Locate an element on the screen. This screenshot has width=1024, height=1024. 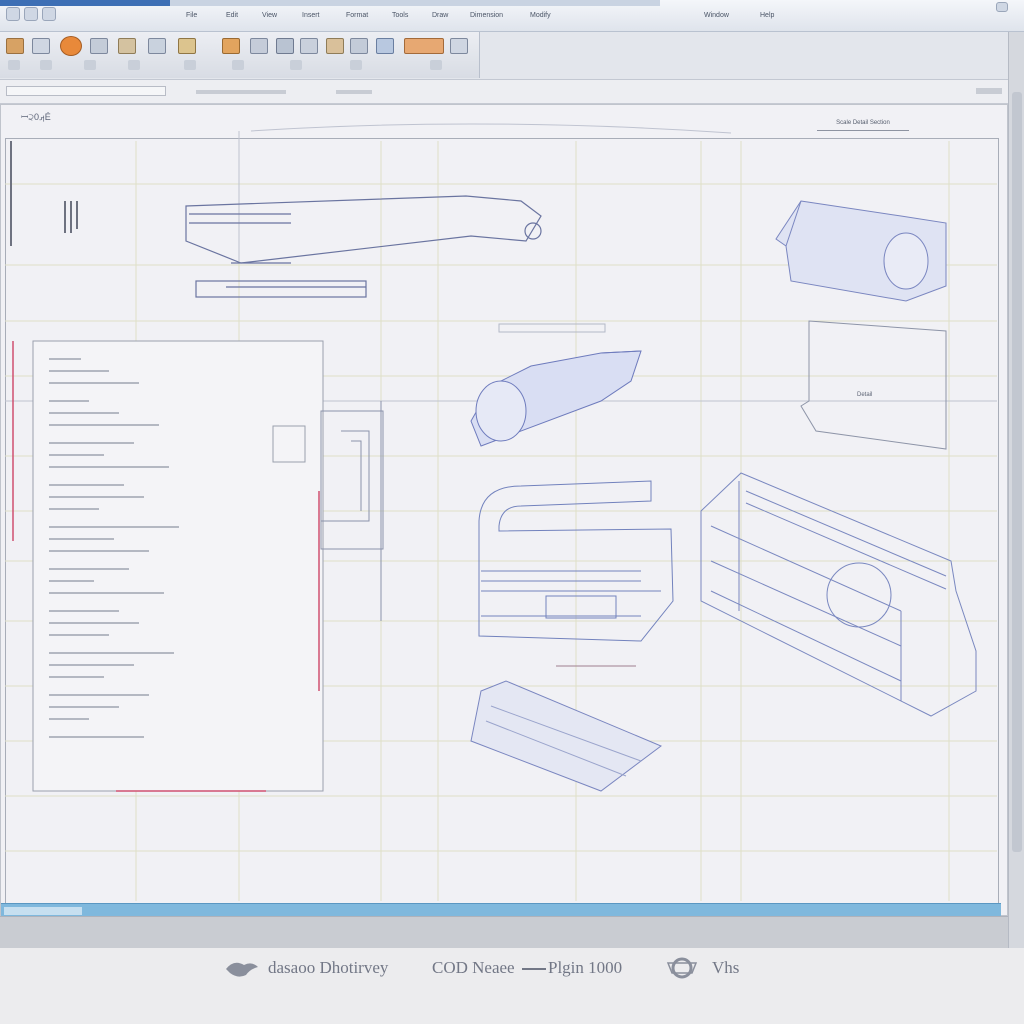
caption-part-4: Vhs is located at coordinates (726, 967).